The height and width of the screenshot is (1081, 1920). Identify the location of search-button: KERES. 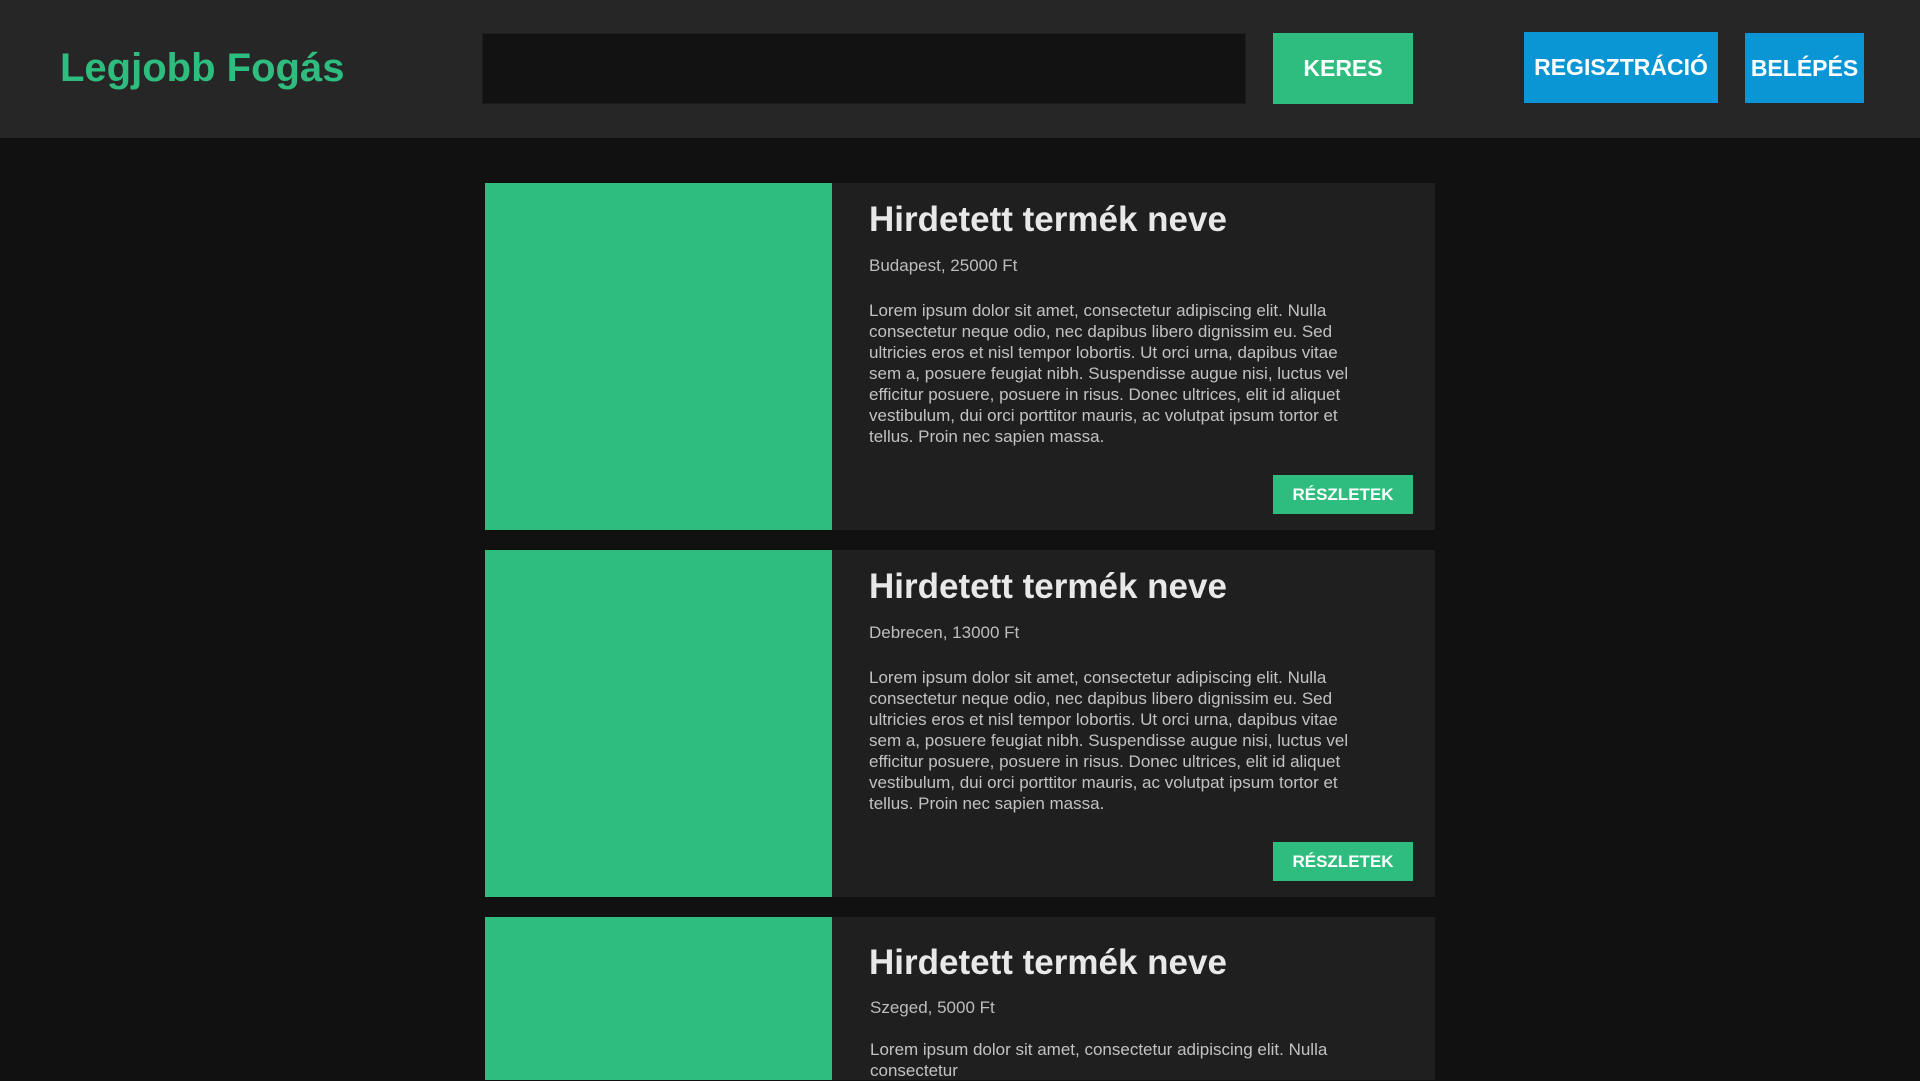
(1343, 68).